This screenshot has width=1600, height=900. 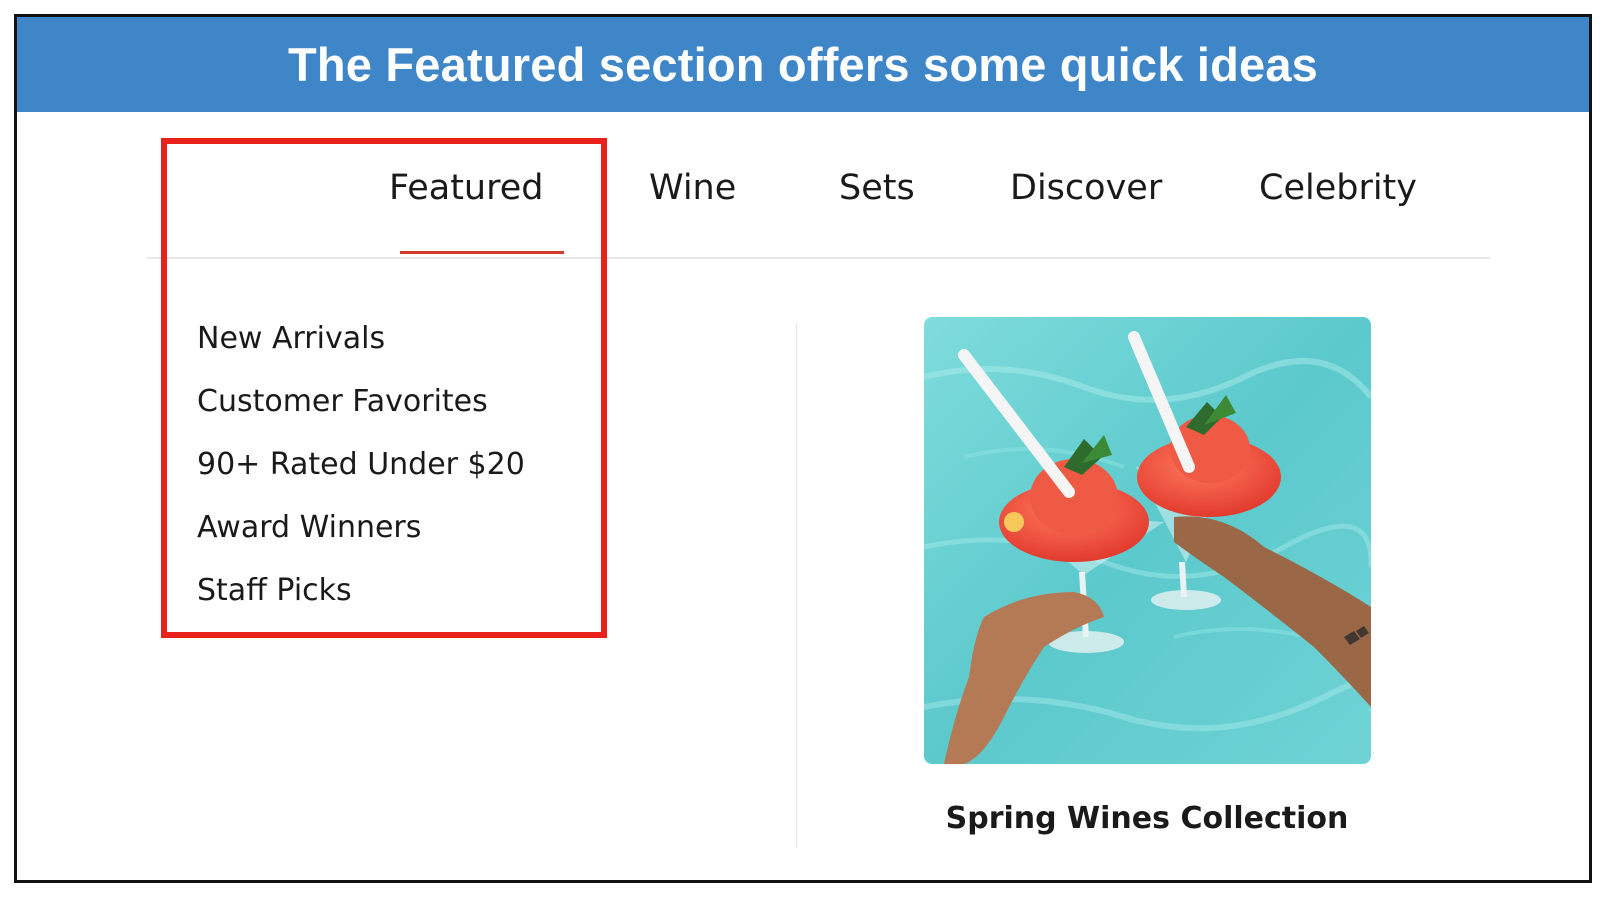 I want to click on menu-item-90-rated-under-20: 90+ Rated Under $20, so click(x=361, y=464).